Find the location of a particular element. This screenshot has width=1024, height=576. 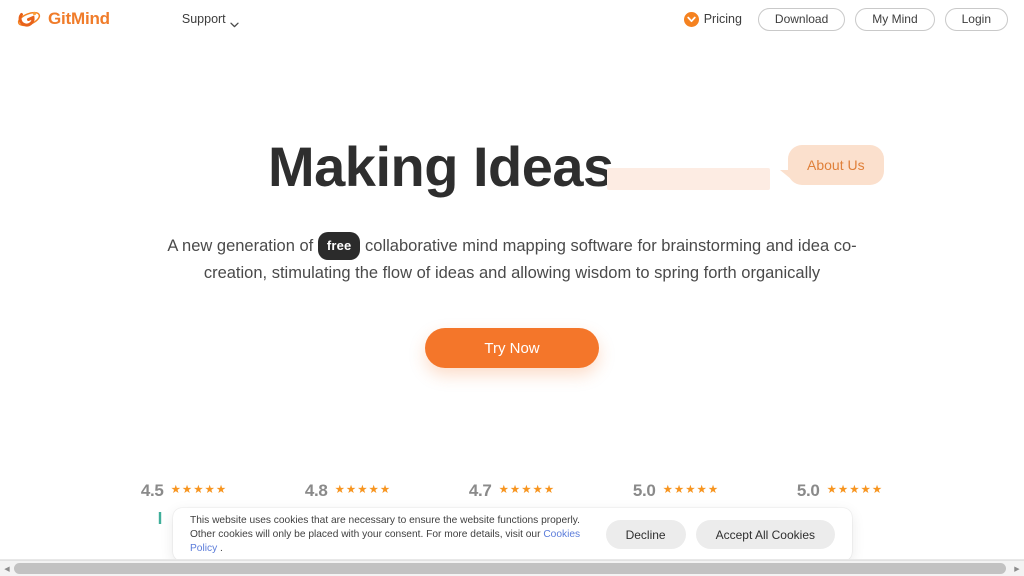

headline-row: Making Ideas About Us is located at coordinates (512, 167).